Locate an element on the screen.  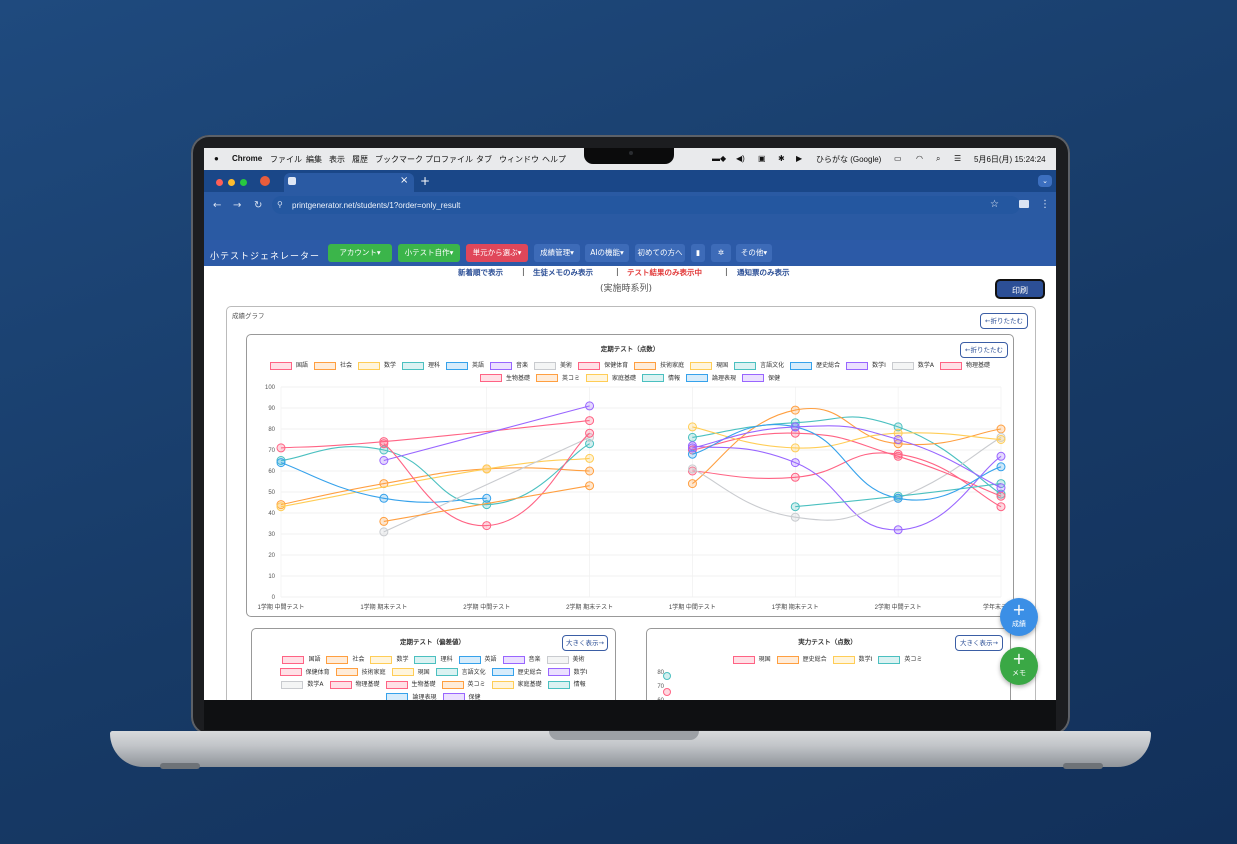
input-method-icon: ひらがな (Google) is located at coordinates (848, 159).